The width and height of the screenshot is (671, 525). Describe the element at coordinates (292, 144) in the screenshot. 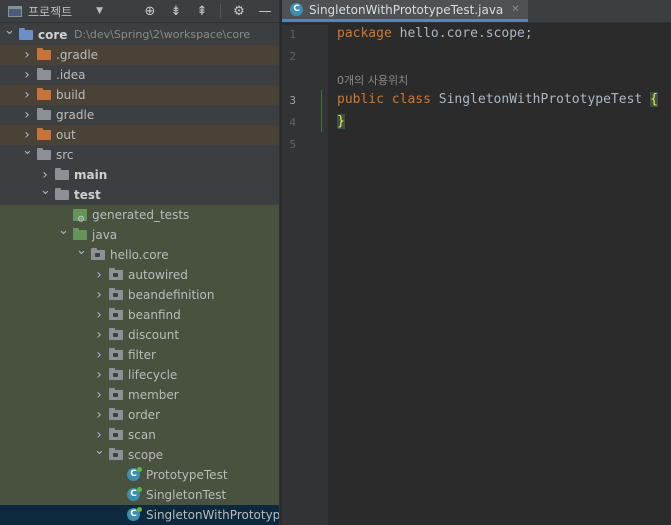

I see `line-number: 5` at that location.